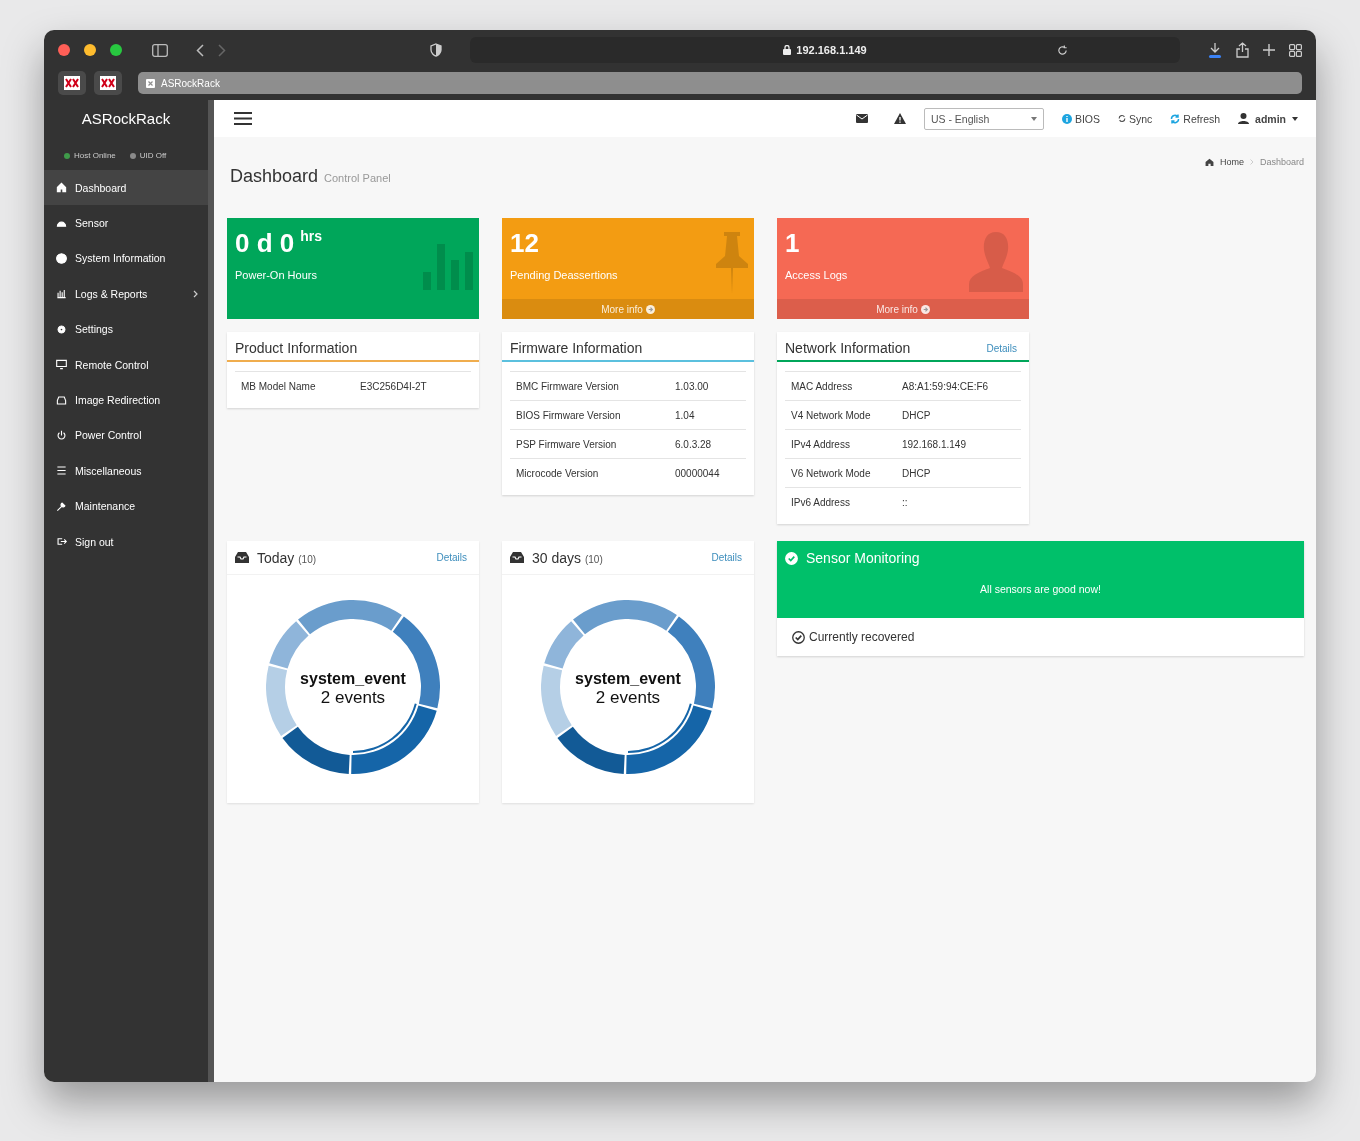 This screenshot has height=1141, width=1360. What do you see at coordinates (1066, 118) in the screenshot?
I see `info-icon` at bounding box center [1066, 118].